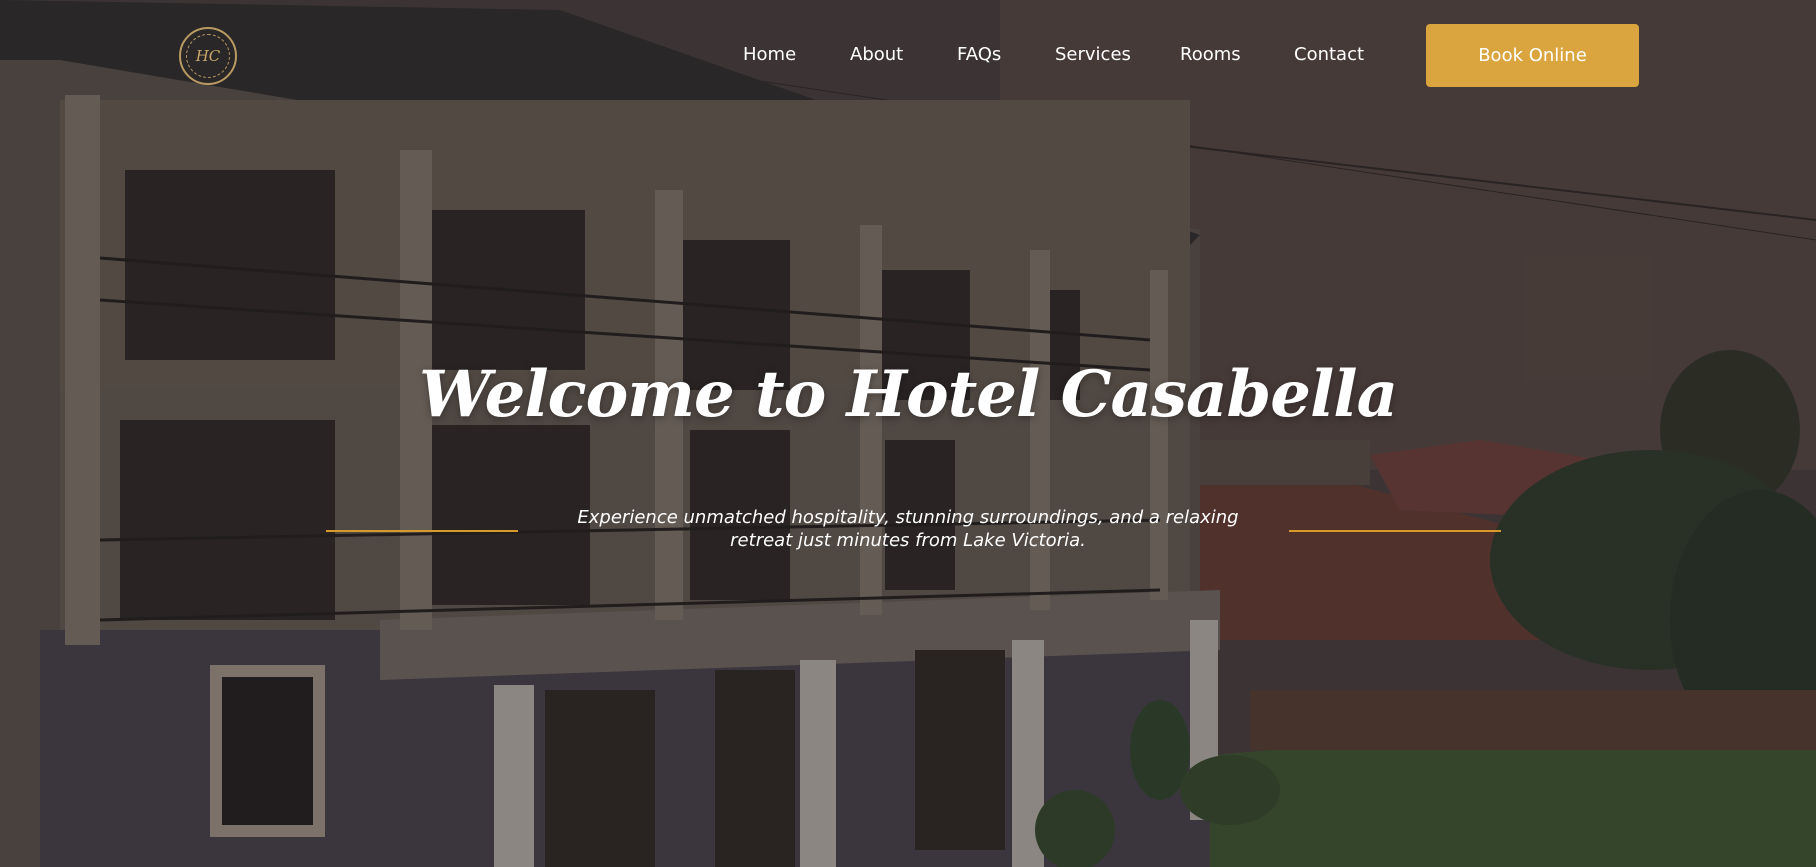  Describe the element at coordinates (1210, 54) in the screenshot. I see `nav-rooms: Rooms` at that location.